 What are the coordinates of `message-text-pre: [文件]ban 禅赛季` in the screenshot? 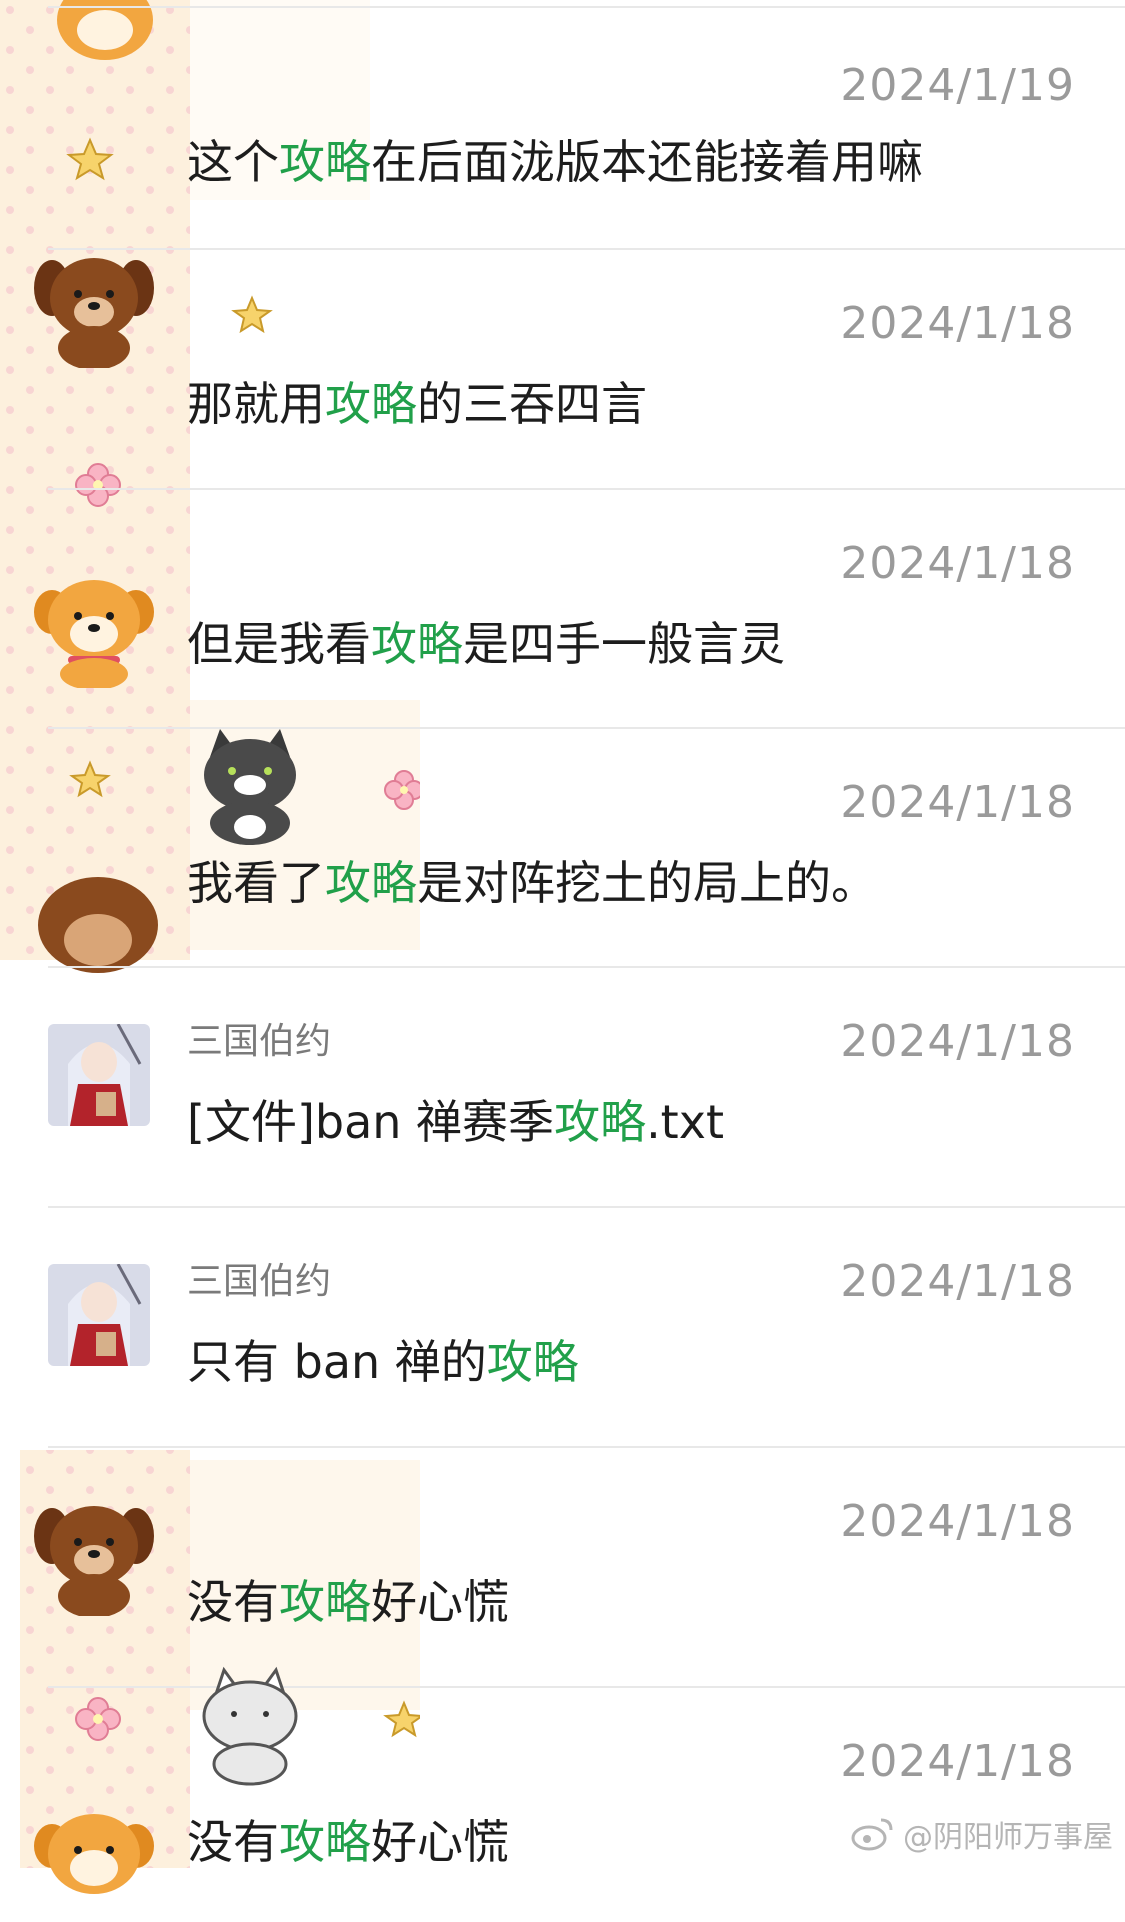 It's located at (371, 1122).